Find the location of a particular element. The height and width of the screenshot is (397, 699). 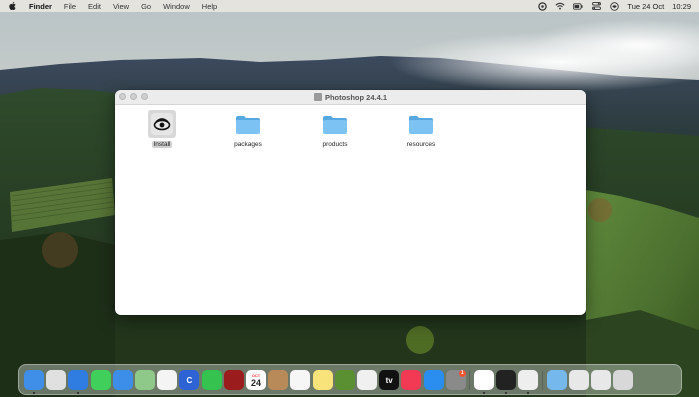

freeform-icon is located at coordinates (367, 380).